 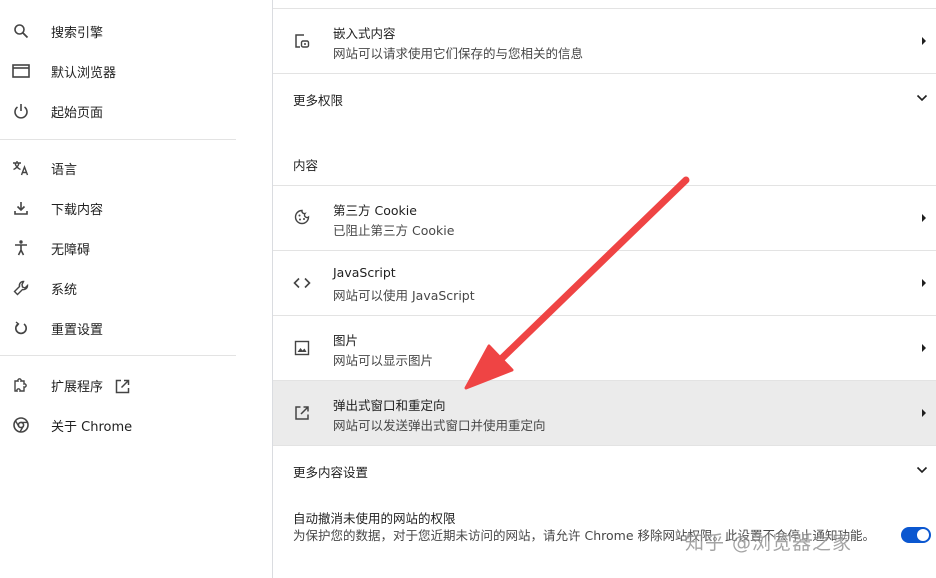 I want to click on image-icon, so click(x=302, y=348).